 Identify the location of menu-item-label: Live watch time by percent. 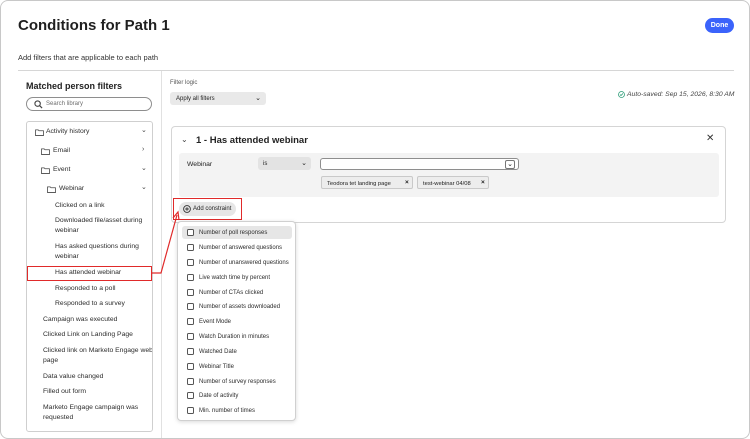
(235, 277).